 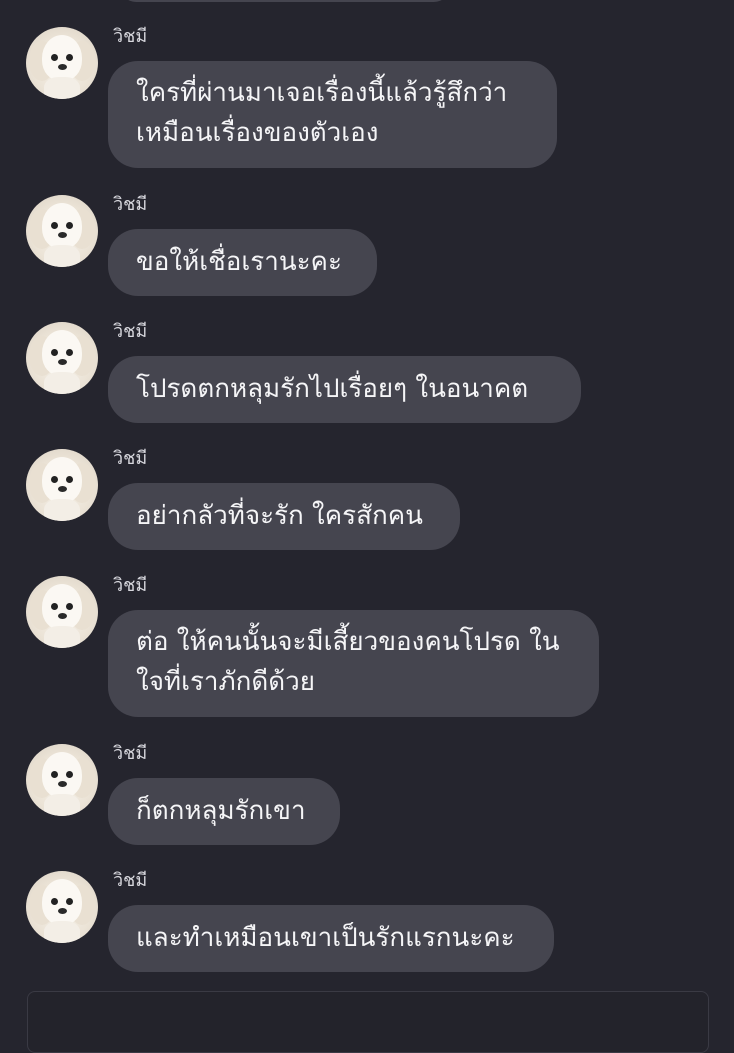 What do you see at coordinates (239, 262) in the screenshot?
I see `message-line: ขอให้เชื่อเรานะคะ` at bounding box center [239, 262].